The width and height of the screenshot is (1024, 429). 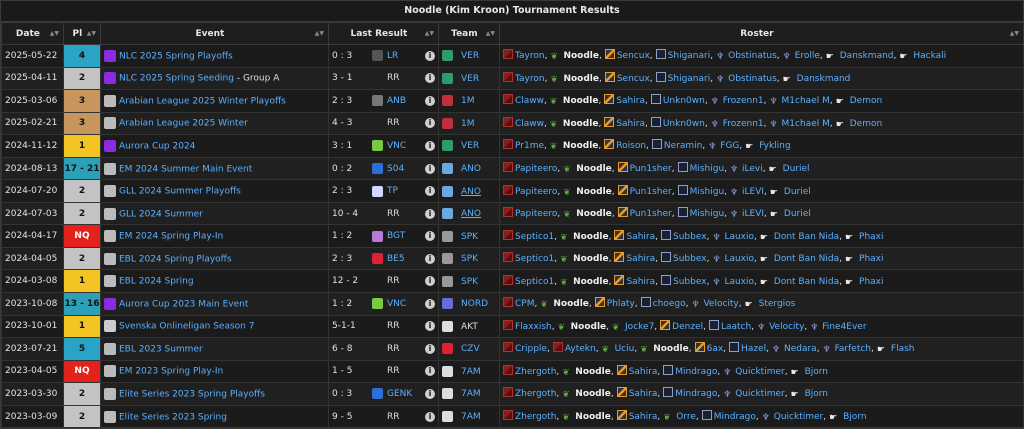 I want to click on team-name: NORD, so click(x=474, y=304).